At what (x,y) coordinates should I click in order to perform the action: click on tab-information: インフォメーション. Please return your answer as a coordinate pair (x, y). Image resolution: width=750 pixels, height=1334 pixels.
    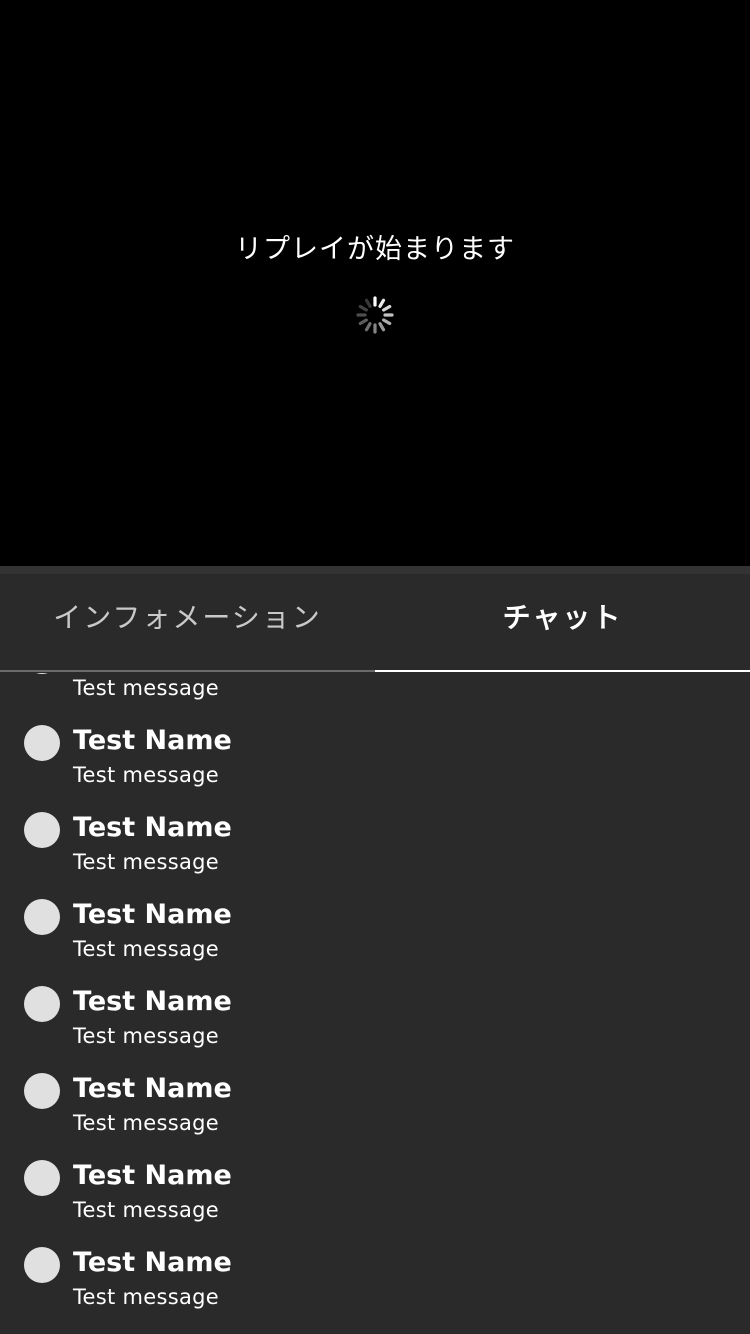
    Looking at the image, I should click on (187, 623).